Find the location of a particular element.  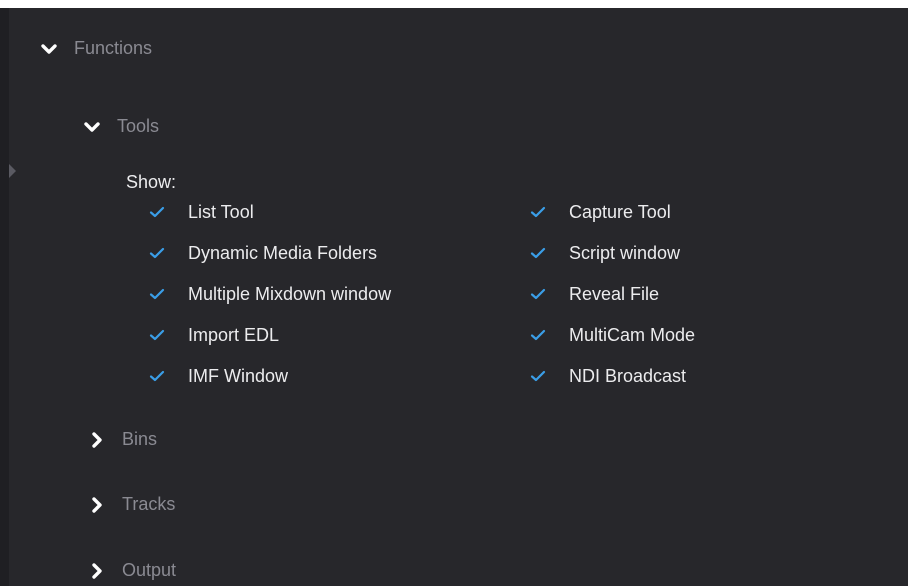

option-label: NDI Broadcast is located at coordinates (628, 375).